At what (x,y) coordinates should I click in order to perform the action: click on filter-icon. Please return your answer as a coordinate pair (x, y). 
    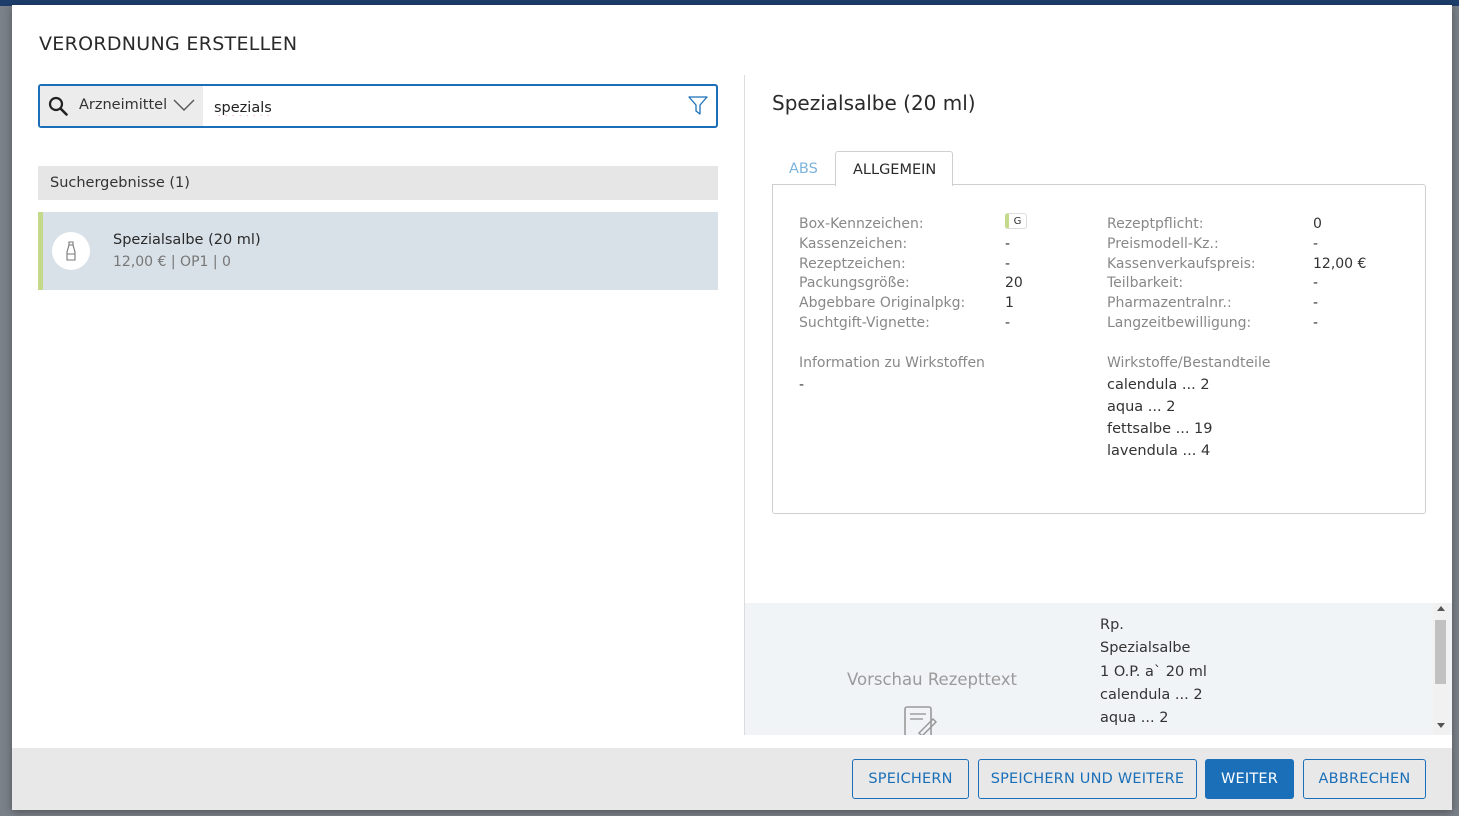
    Looking at the image, I should click on (698, 106).